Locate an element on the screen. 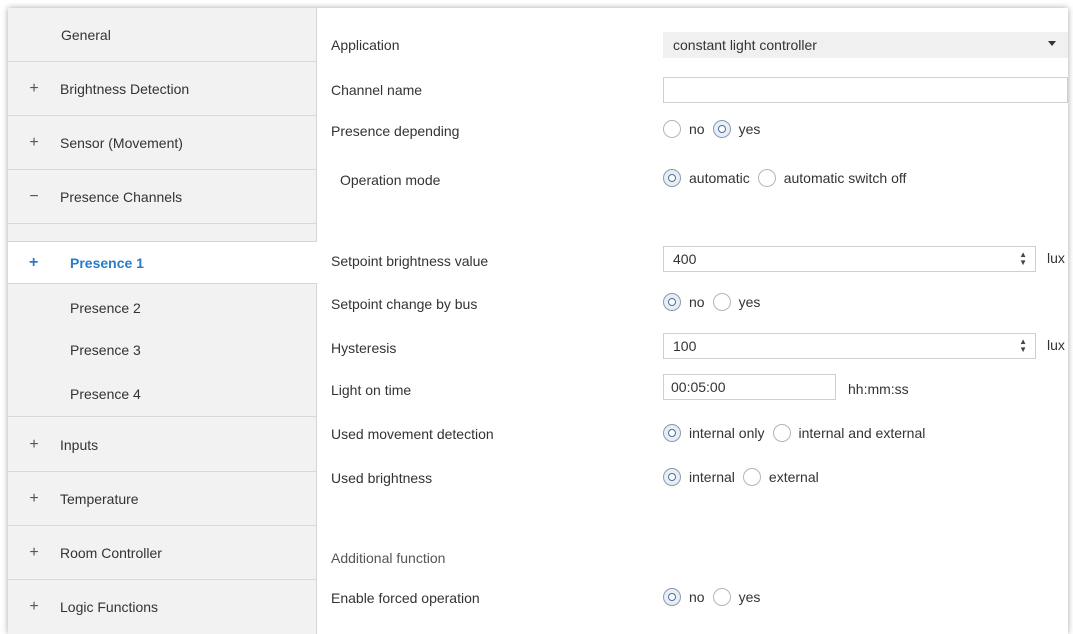 Image resolution: width=1073 pixels, height=634 pixels. sidebar-item-sensor-movement: + Sensor (Movement) is located at coordinates (162, 143).